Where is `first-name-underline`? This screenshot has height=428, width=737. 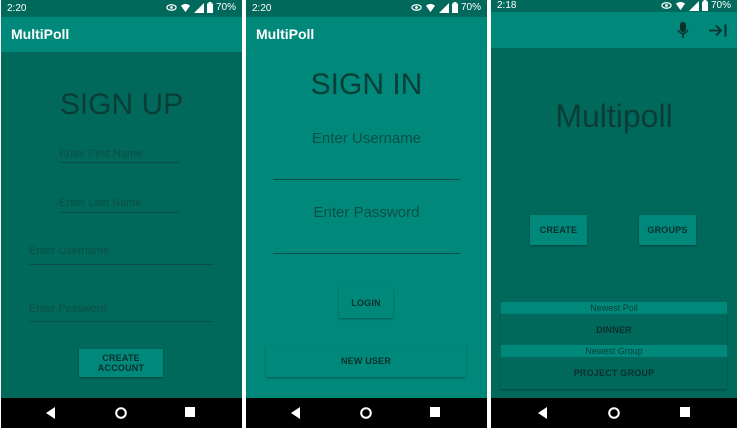 first-name-underline is located at coordinates (119, 162).